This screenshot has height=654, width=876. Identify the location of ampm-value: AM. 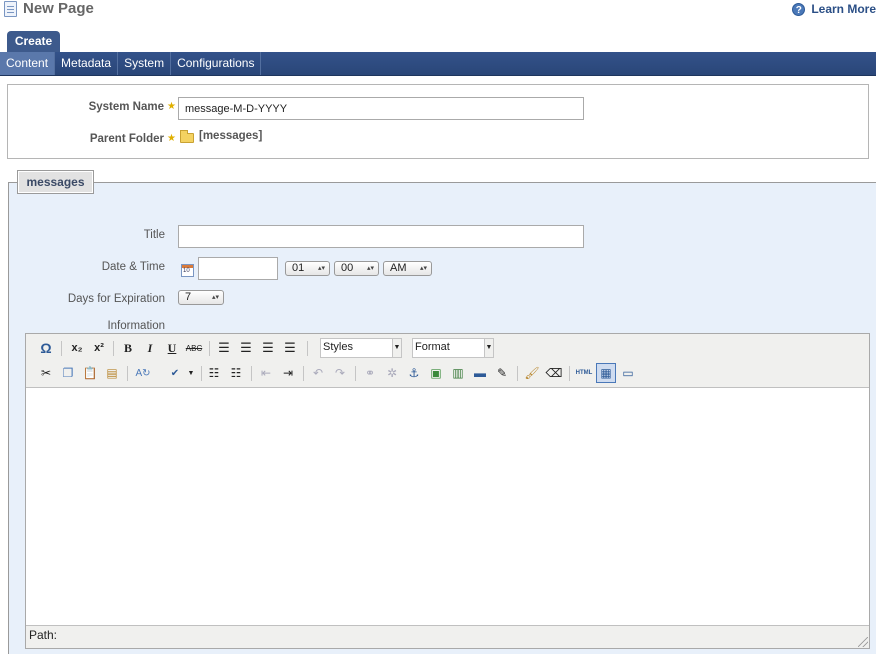
(398, 268).